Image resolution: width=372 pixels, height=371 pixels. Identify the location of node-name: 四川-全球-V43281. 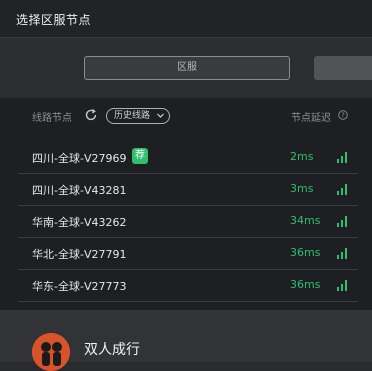
(79, 190).